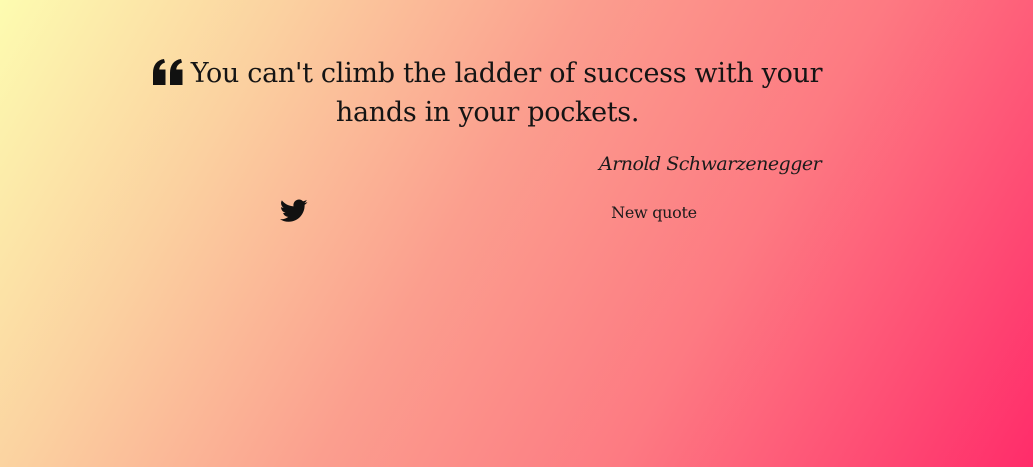 The width and height of the screenshot is (1033, 467). I want to click on twitter-icon, so click(293, 210).